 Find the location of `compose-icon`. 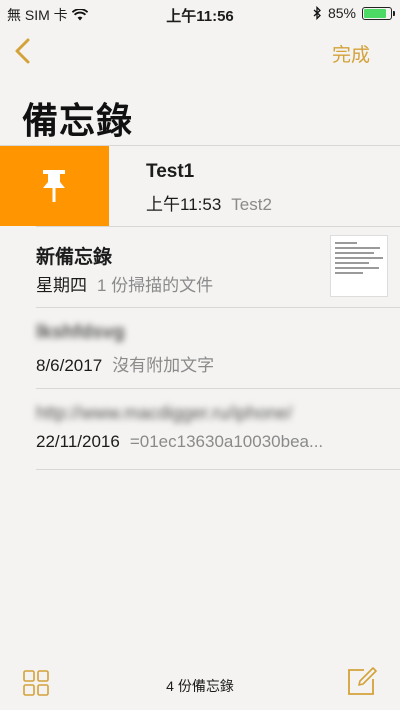

compose-icon is located at coordinates (362, 680).